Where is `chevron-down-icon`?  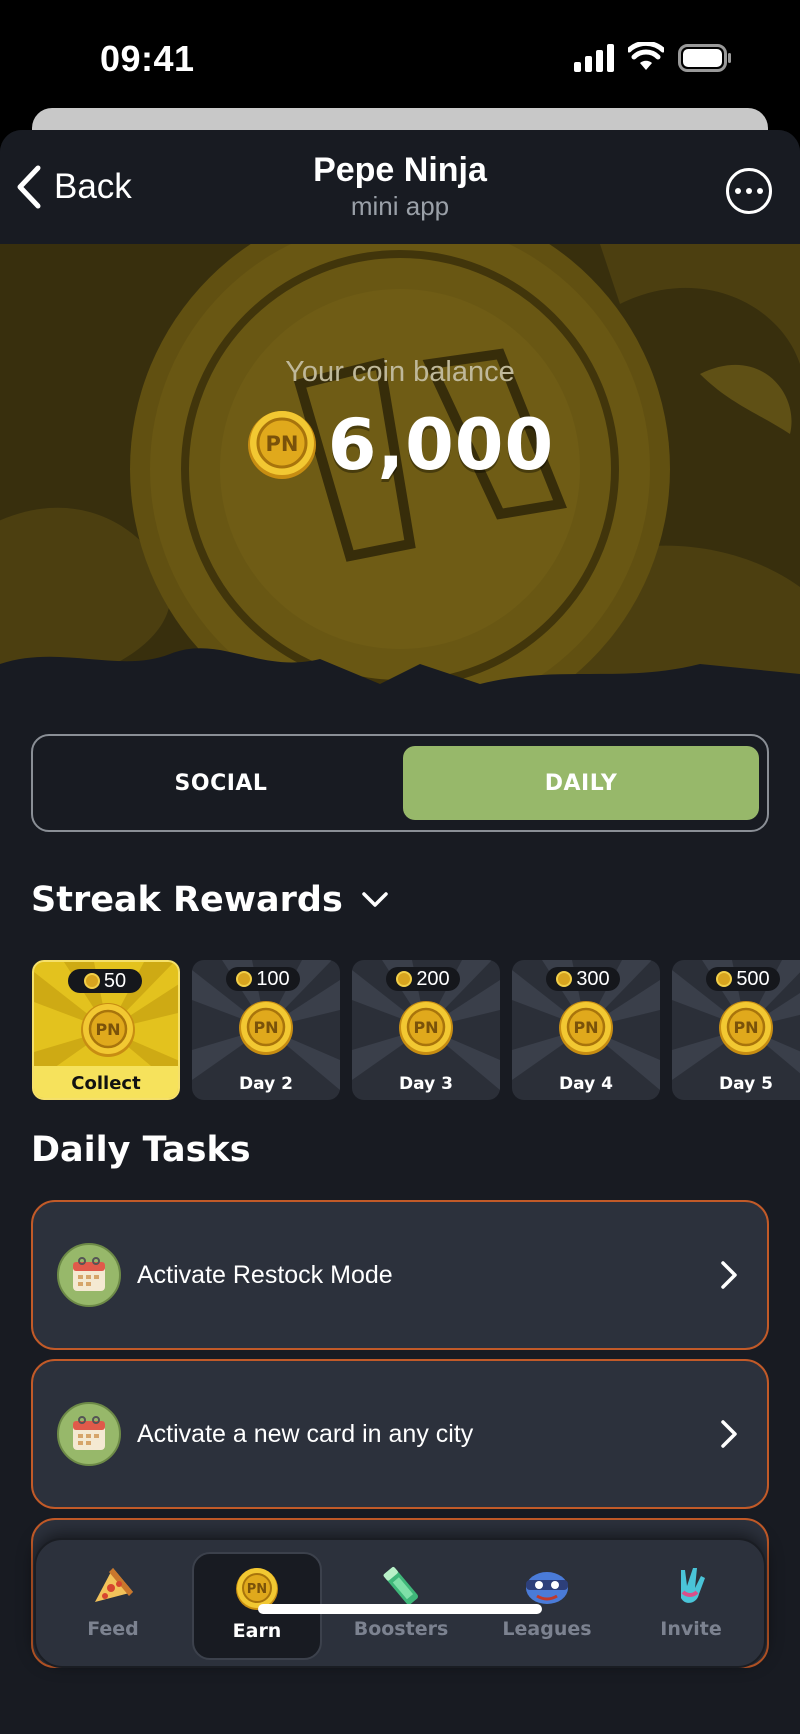
chevron-down-icon is located at coordinates (375, 899).